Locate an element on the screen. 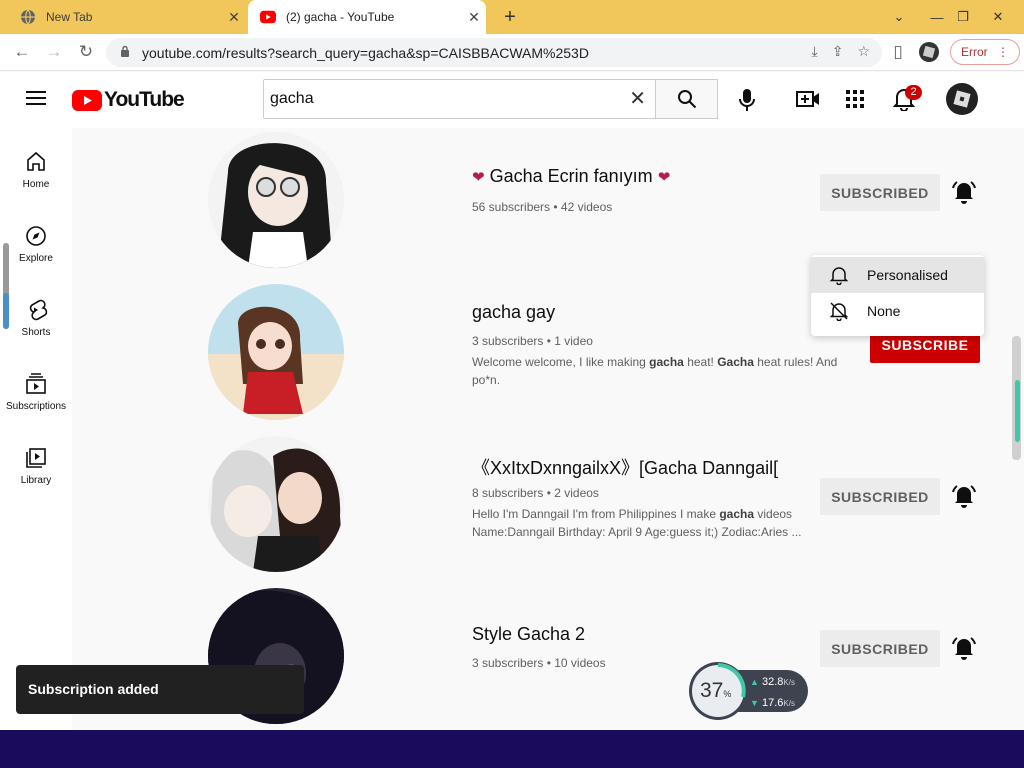 This screenshot has width=1024, height=768. install-icon: ⤓ is located at coordinates (815, 51).